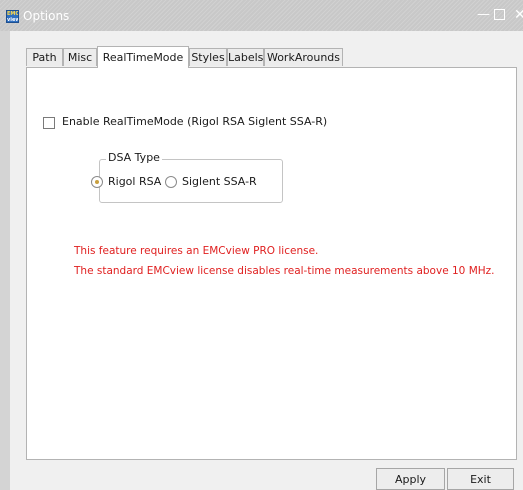  What do you see at coordinates (134, 181) in the screenshot?
I see `rigol-rsa-label: Rigol RSA` at bounding box center [134, 181].